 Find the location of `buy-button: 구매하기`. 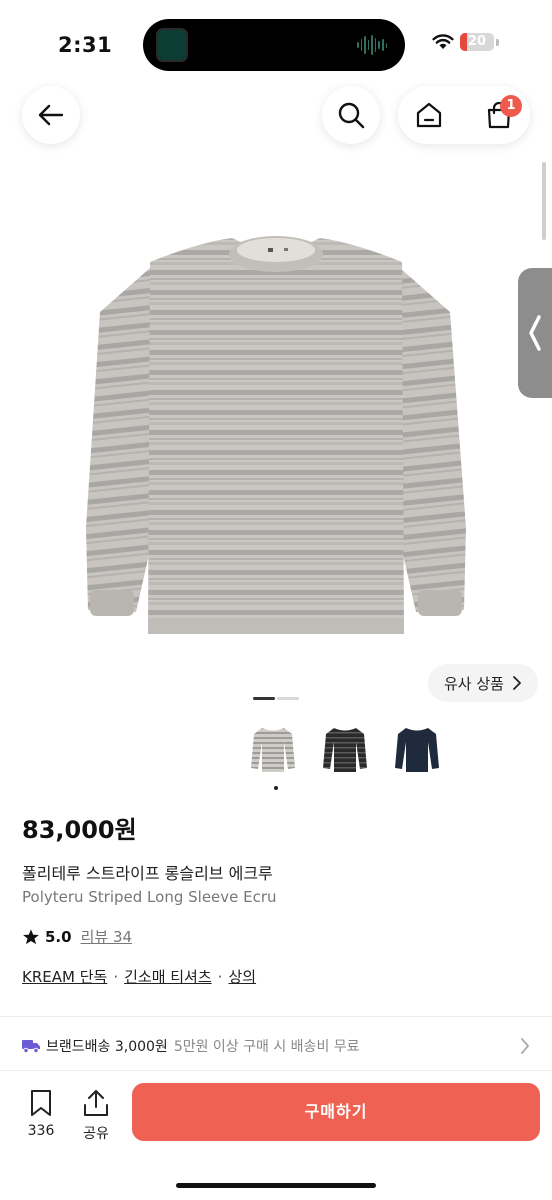

buy-button: 구매하기 is located at coordinates (336, 1112).